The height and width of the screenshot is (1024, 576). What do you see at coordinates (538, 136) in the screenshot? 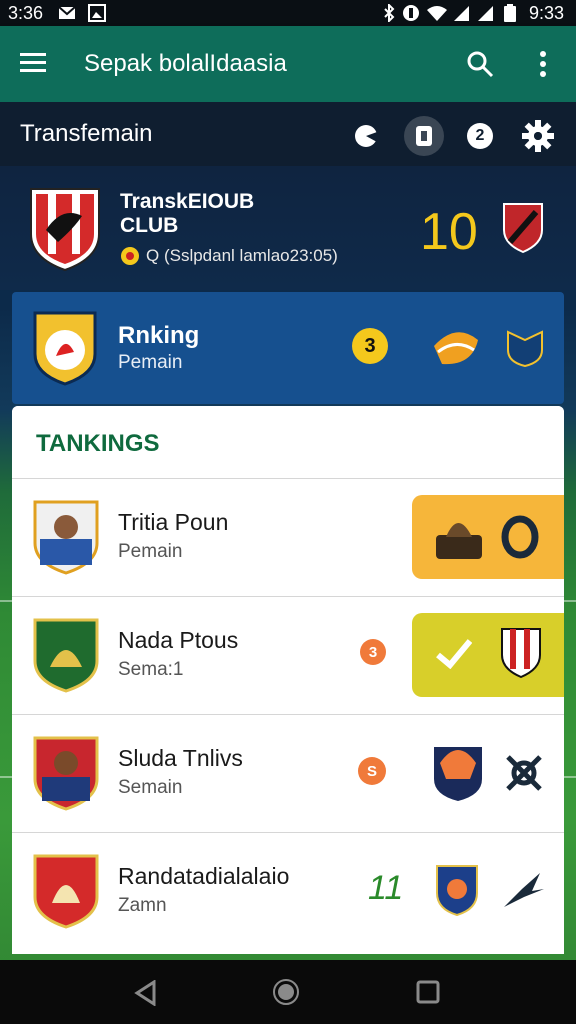
I see `settings-icon` at bounding box center [538, 136].